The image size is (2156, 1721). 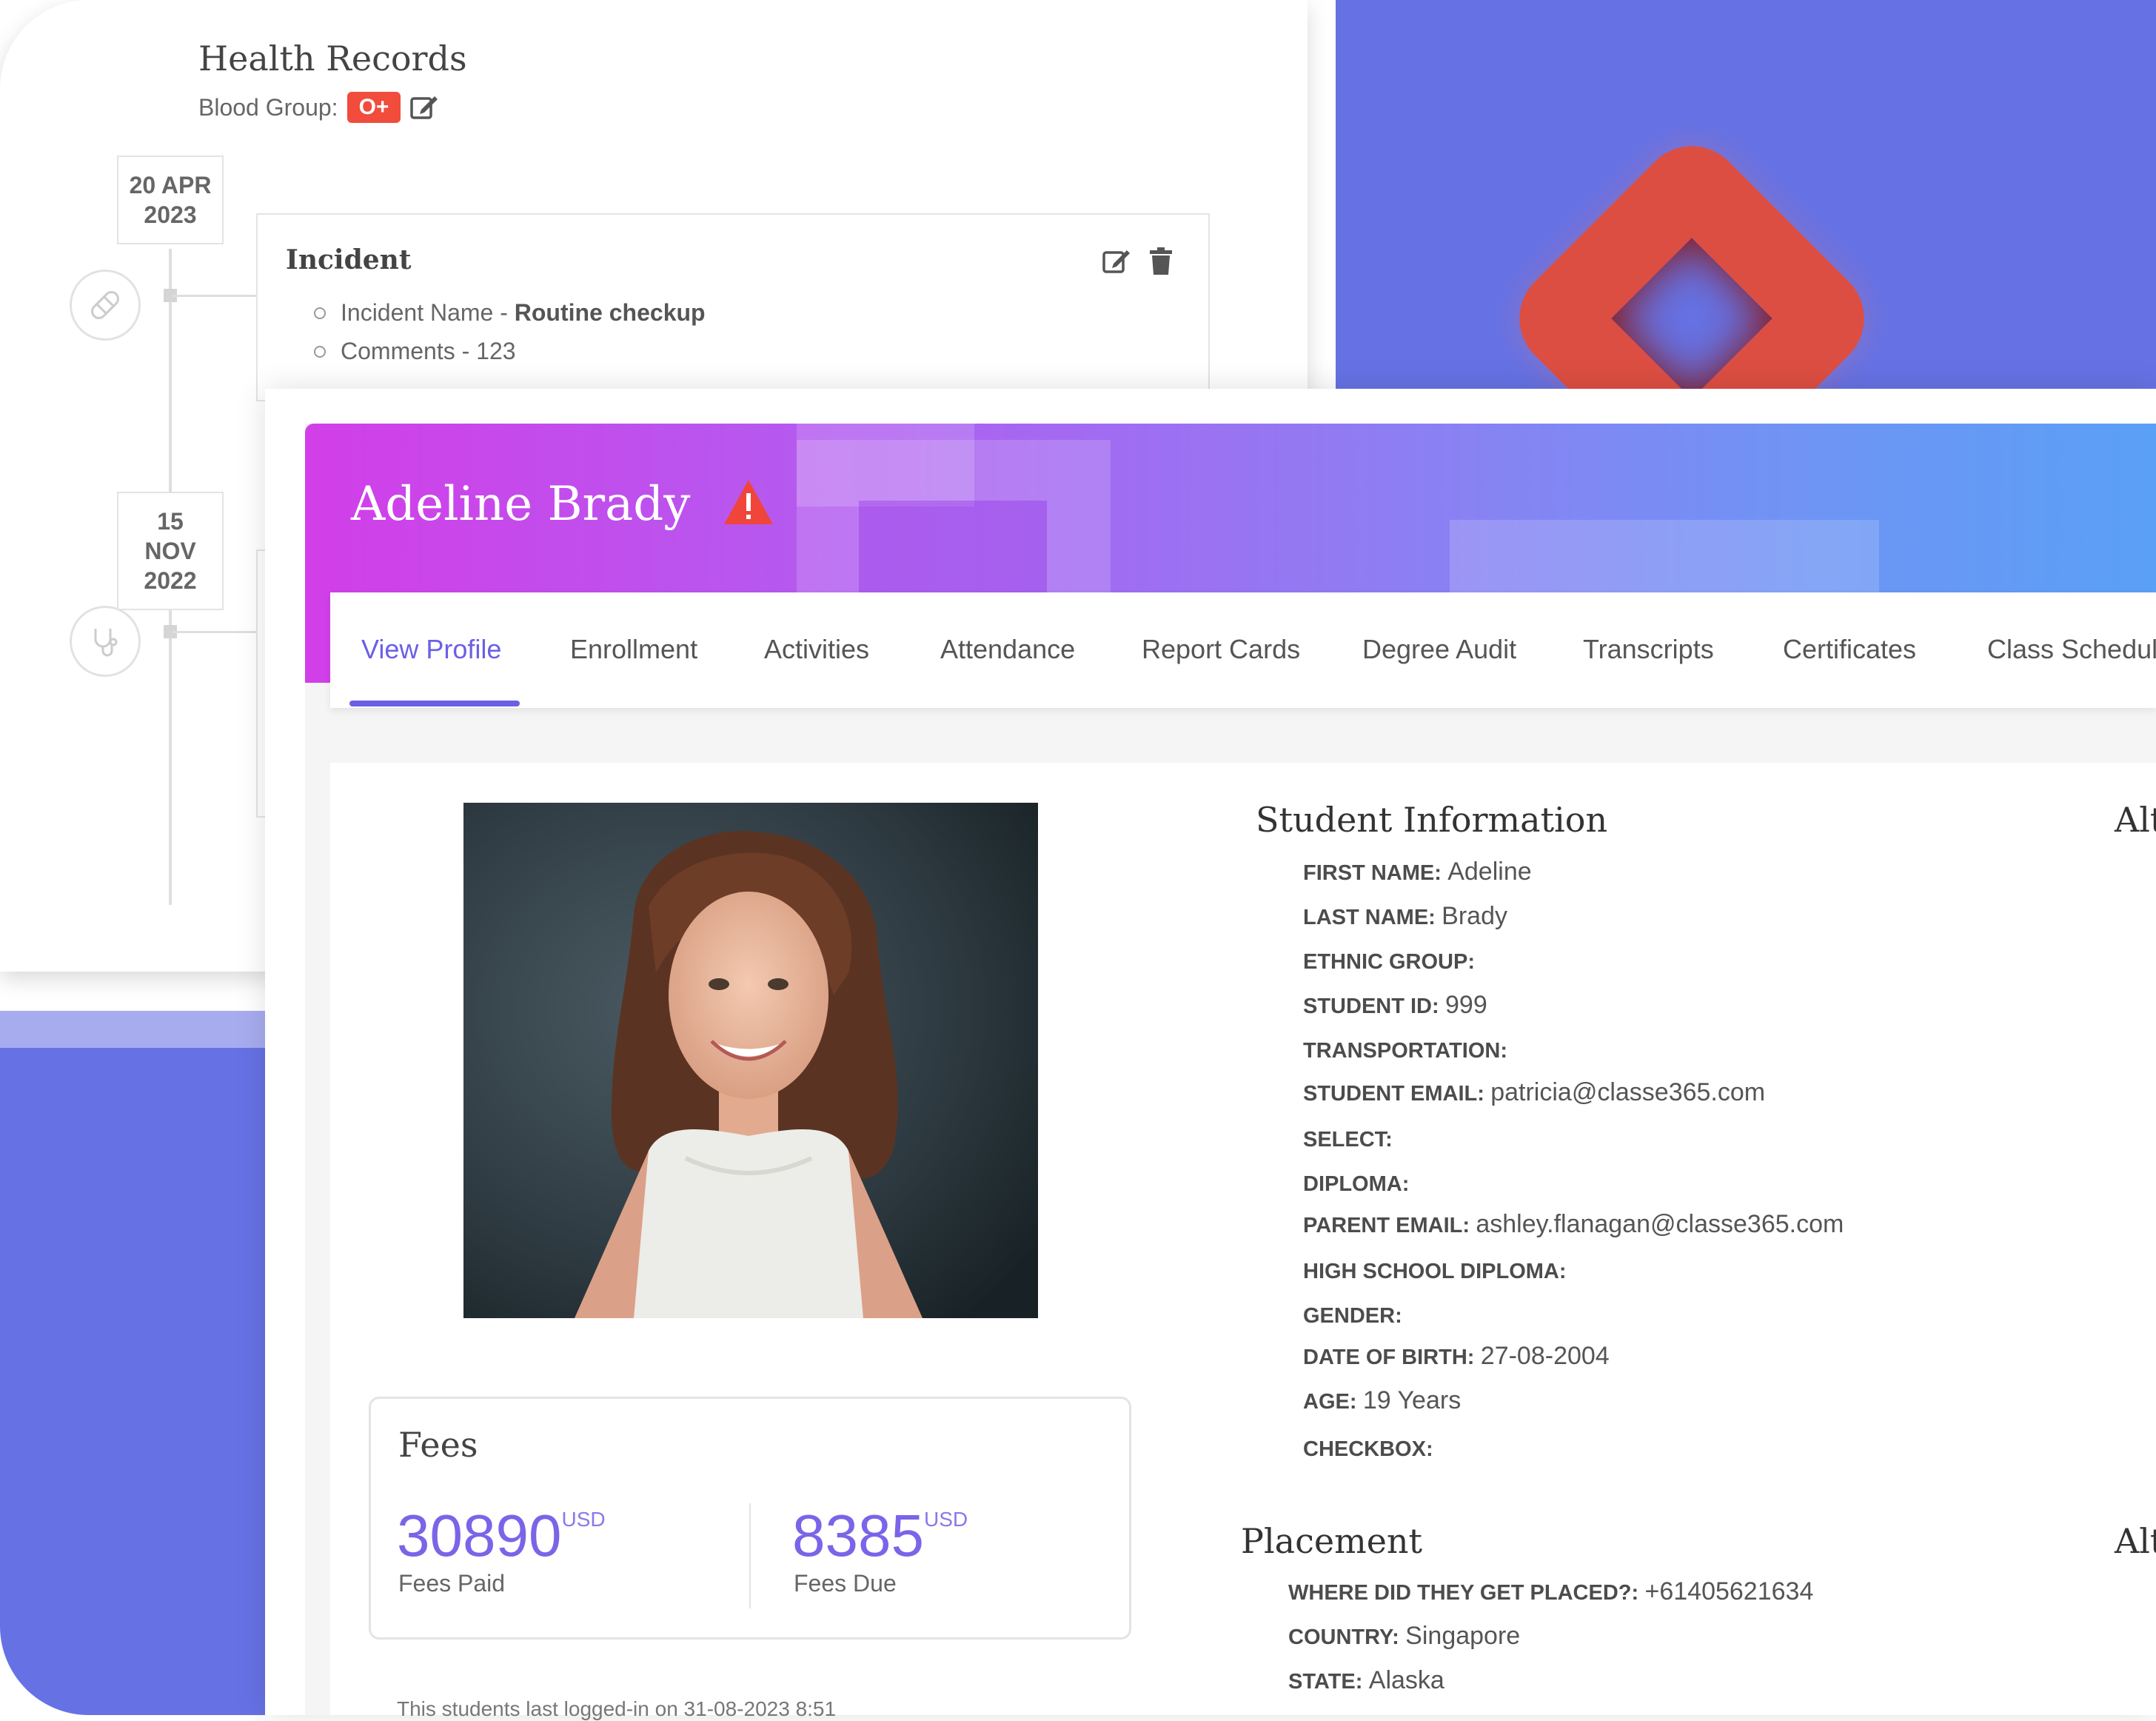 What do you see at coordinates (521, 504) in the screenshot?
I see `student-name: Adeline Brady` at bounding box center [521, 504].